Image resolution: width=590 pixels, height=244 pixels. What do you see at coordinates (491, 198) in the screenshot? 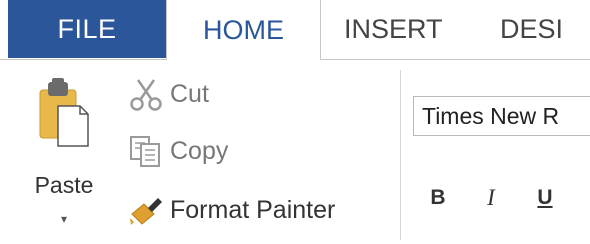
I see `italic-button: I` at bounding box center [491, 198].